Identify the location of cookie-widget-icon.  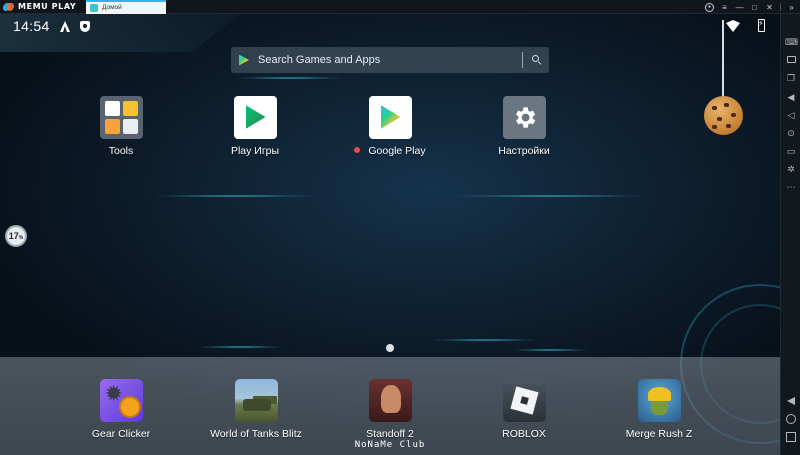
(723, 77).